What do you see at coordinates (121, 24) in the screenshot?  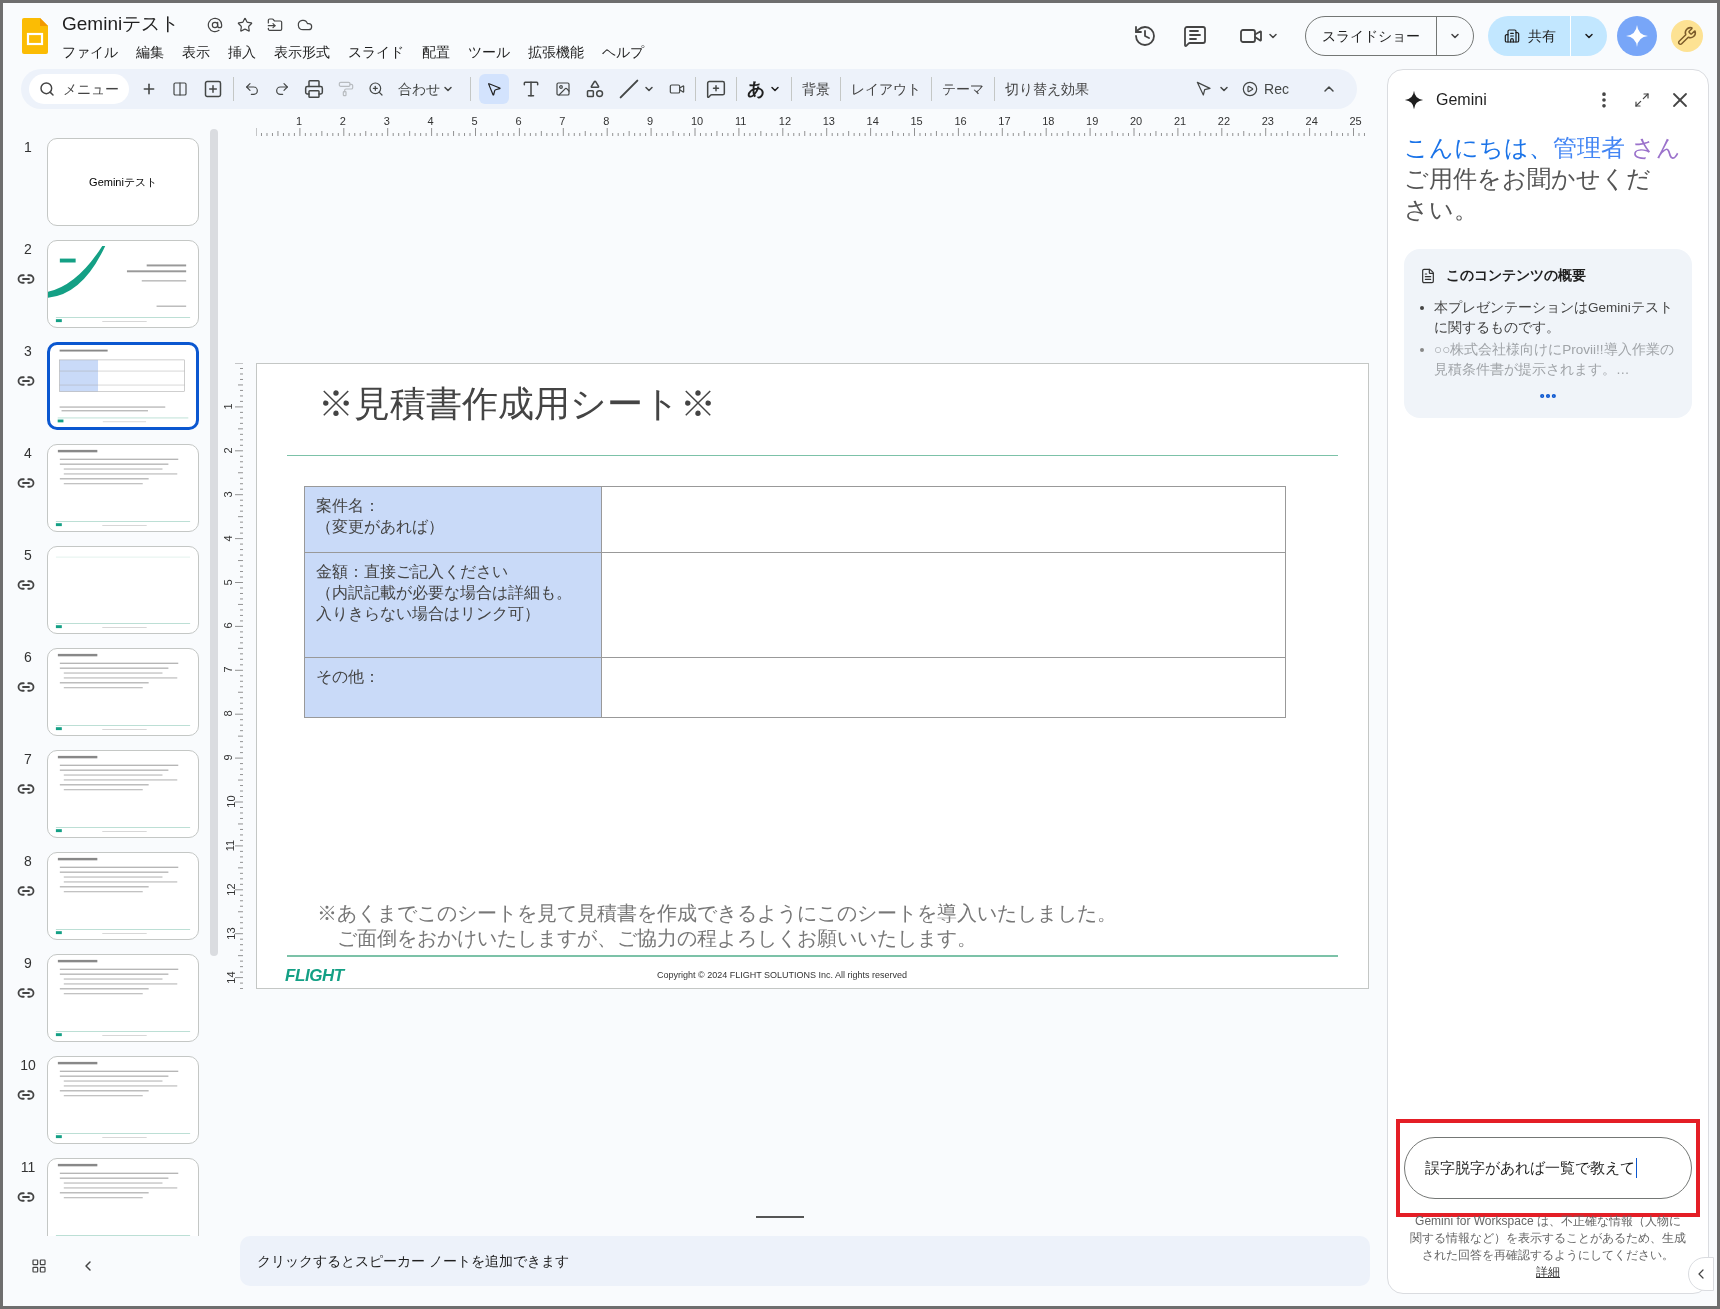 I see `document-title: Geminiテスト` at bounding box center [121, 24].